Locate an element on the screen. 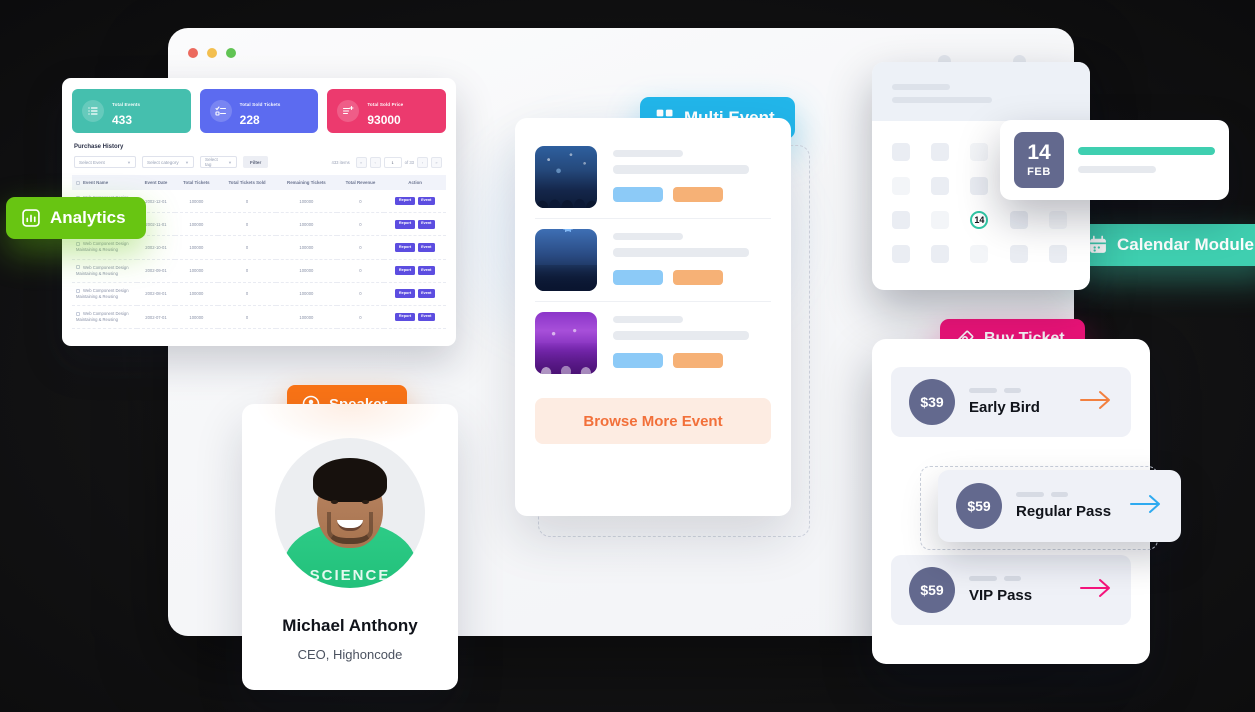 Image resolution: width=1255 pixels, height=712 pixels. badge-calendar-module: Calendar Module is located at coordinates (1164, 245).